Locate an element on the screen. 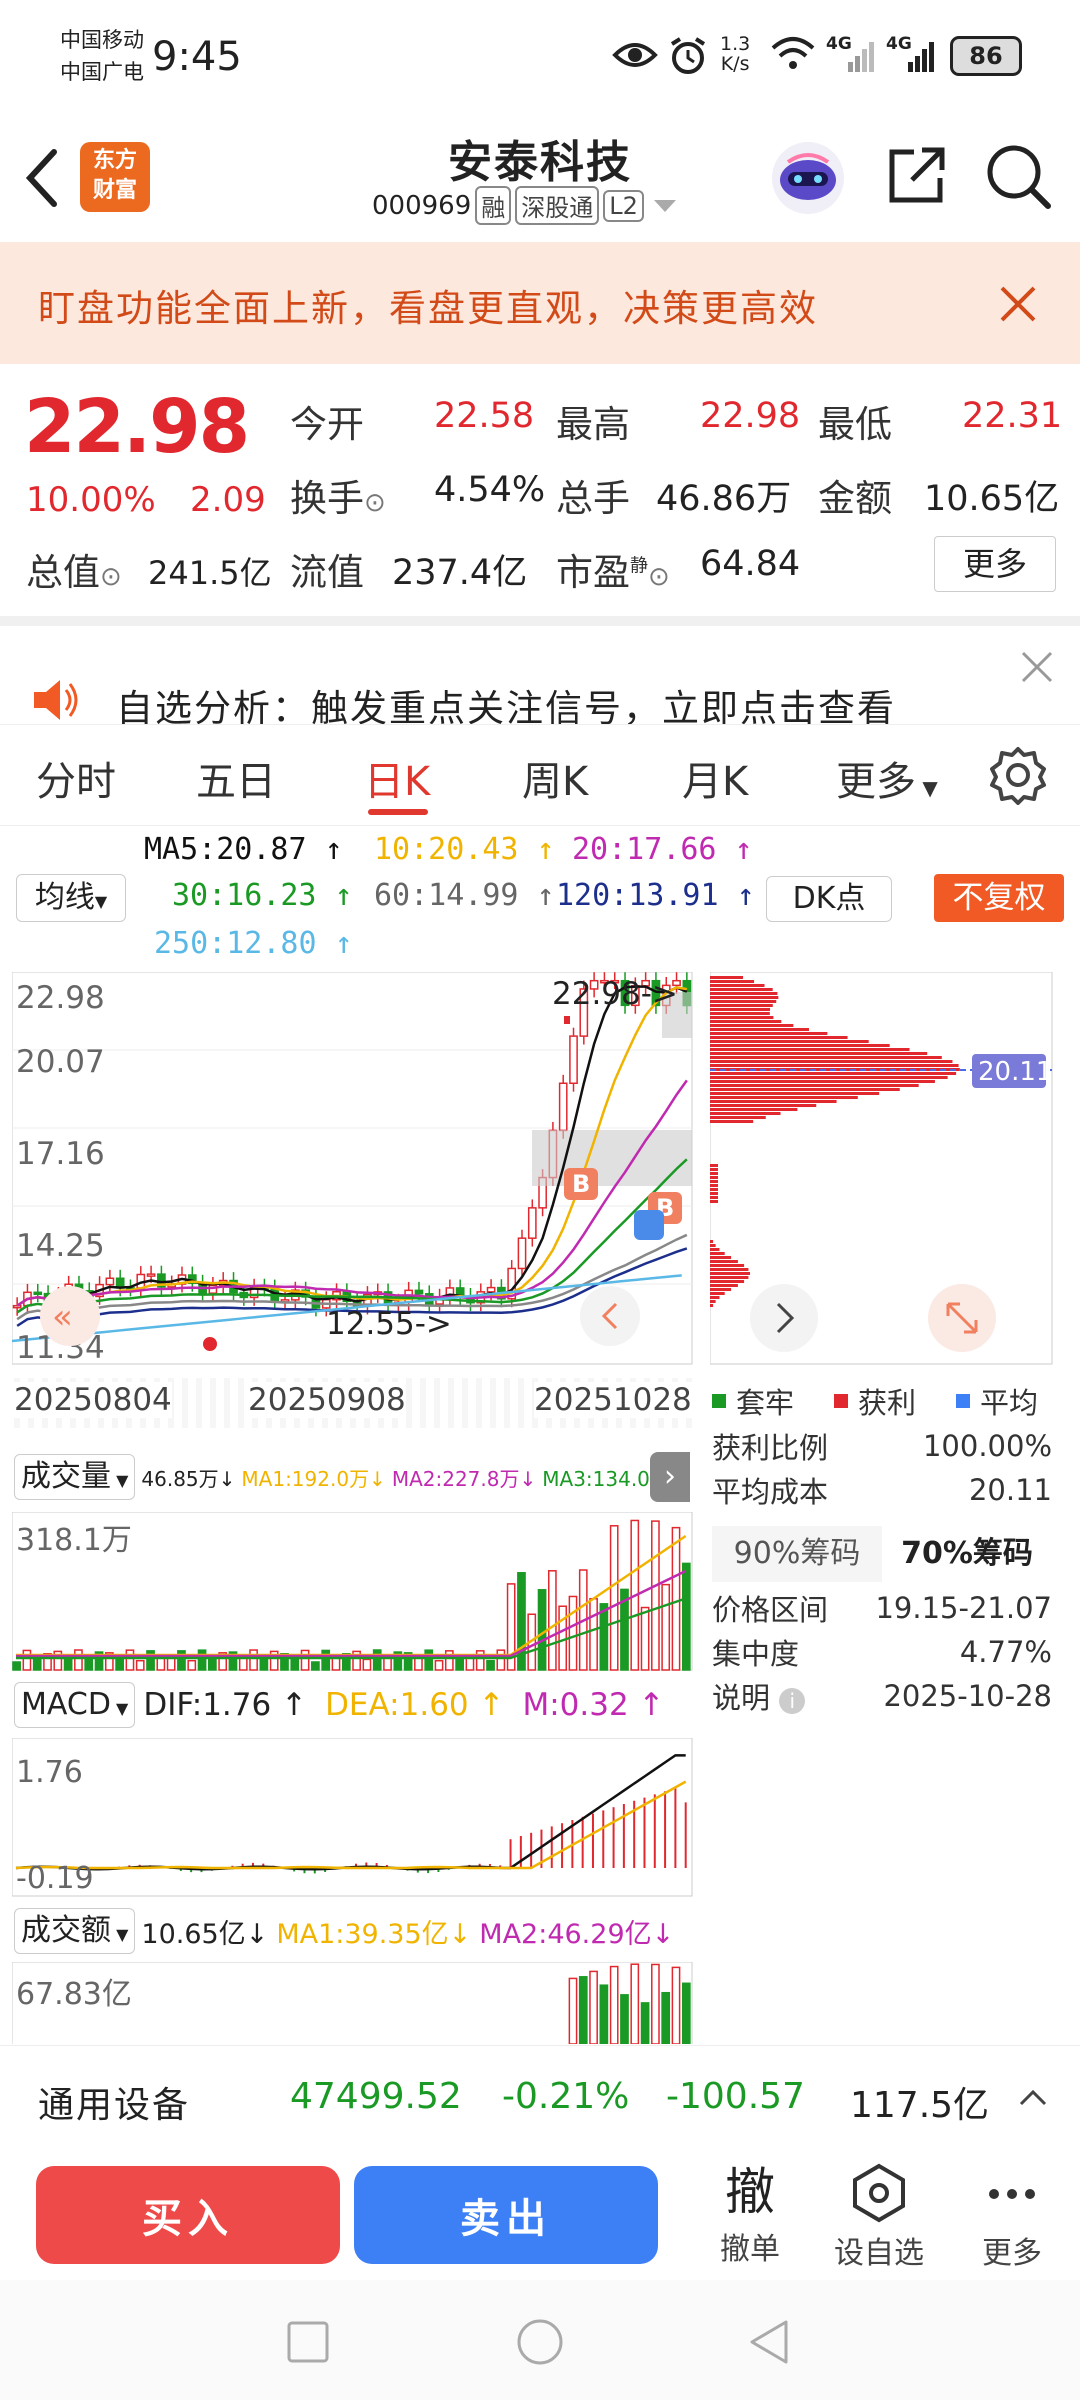  mktcap-value: 241.5亿 is located at coordinates (210, 573).